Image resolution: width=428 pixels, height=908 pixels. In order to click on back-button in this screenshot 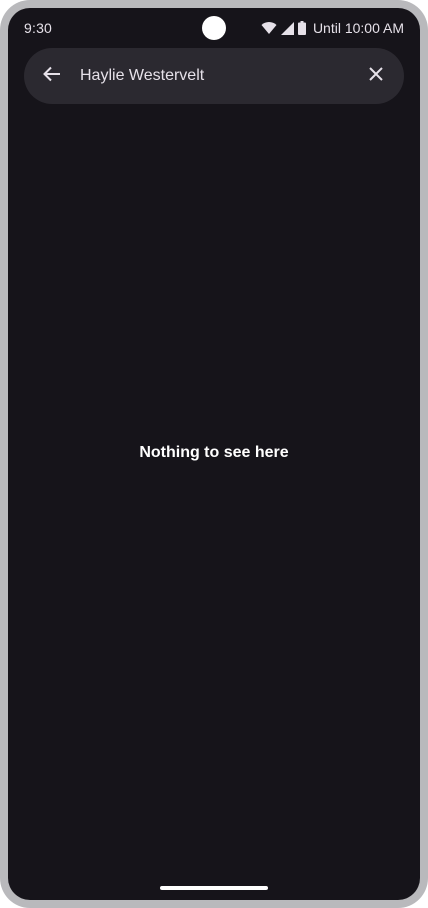, I will do `click(52, 76)`.